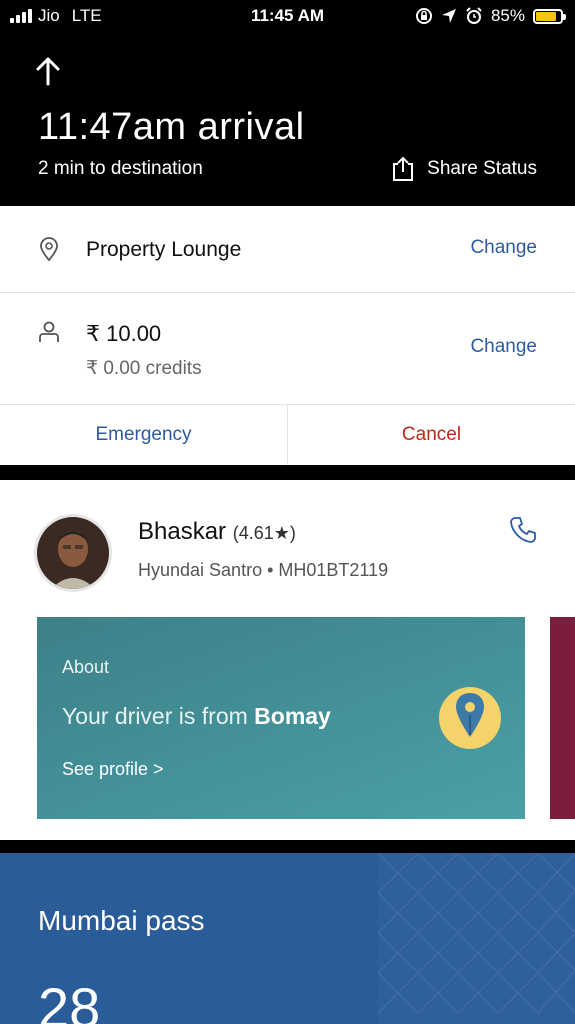 The width and height of the screenshot is (575, 1024). I want to click on about-title: About, so click(86, 667).